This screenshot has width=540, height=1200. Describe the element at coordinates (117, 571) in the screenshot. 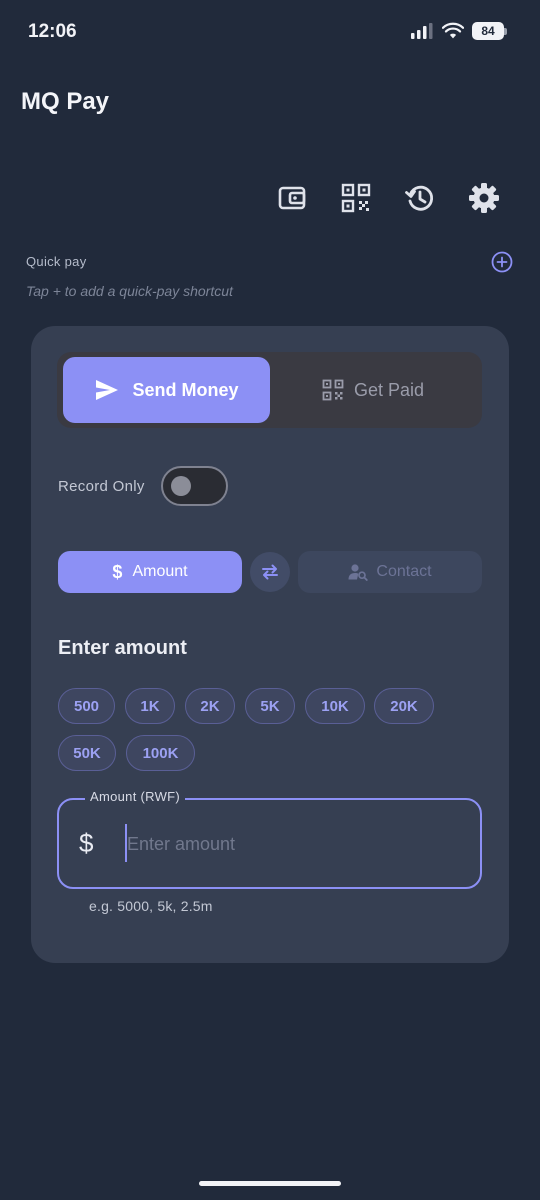

I see `dollar-icon: $` at that location.